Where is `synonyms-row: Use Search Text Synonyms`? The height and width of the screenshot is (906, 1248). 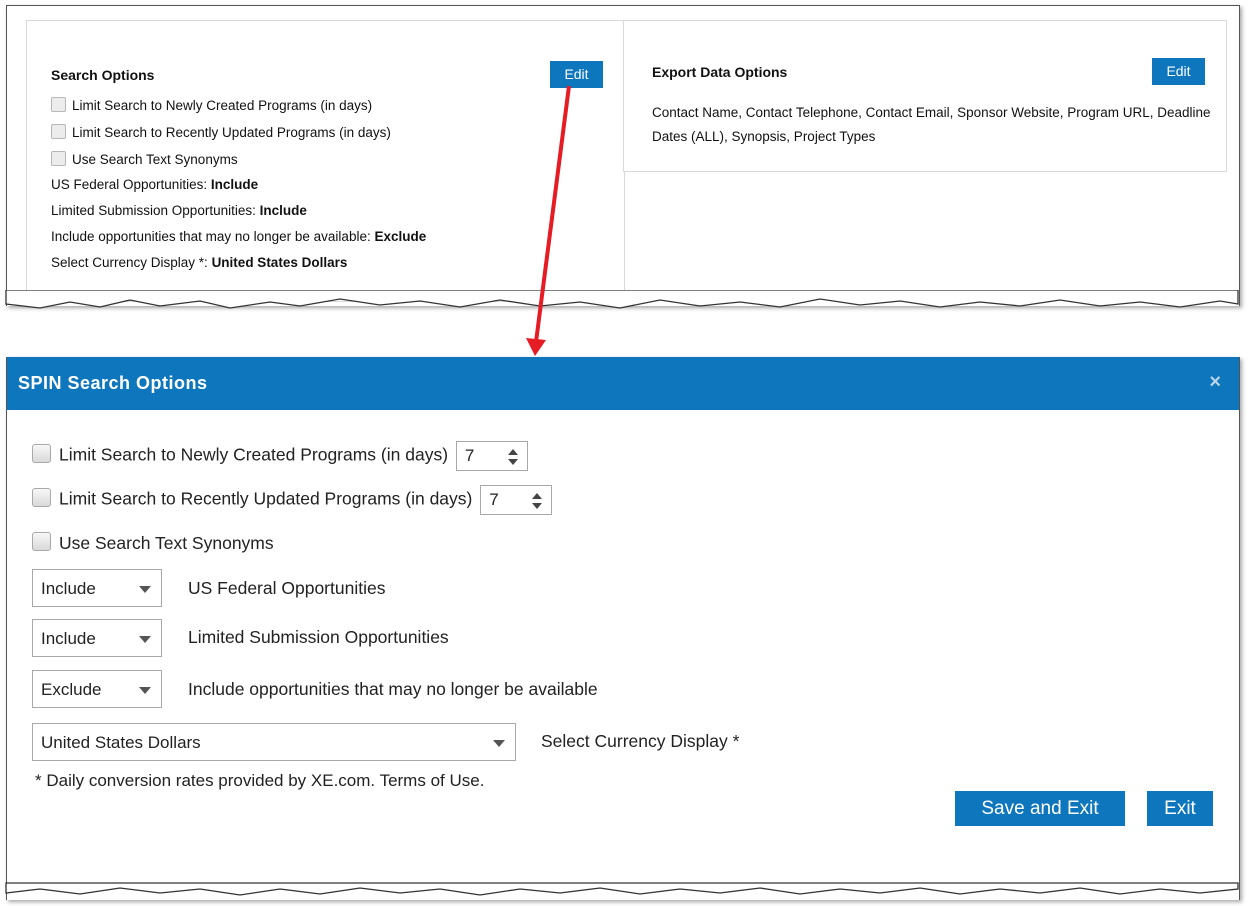 synonyms-row: Use Search Text Synonyms is located at coordinates (153, 543).